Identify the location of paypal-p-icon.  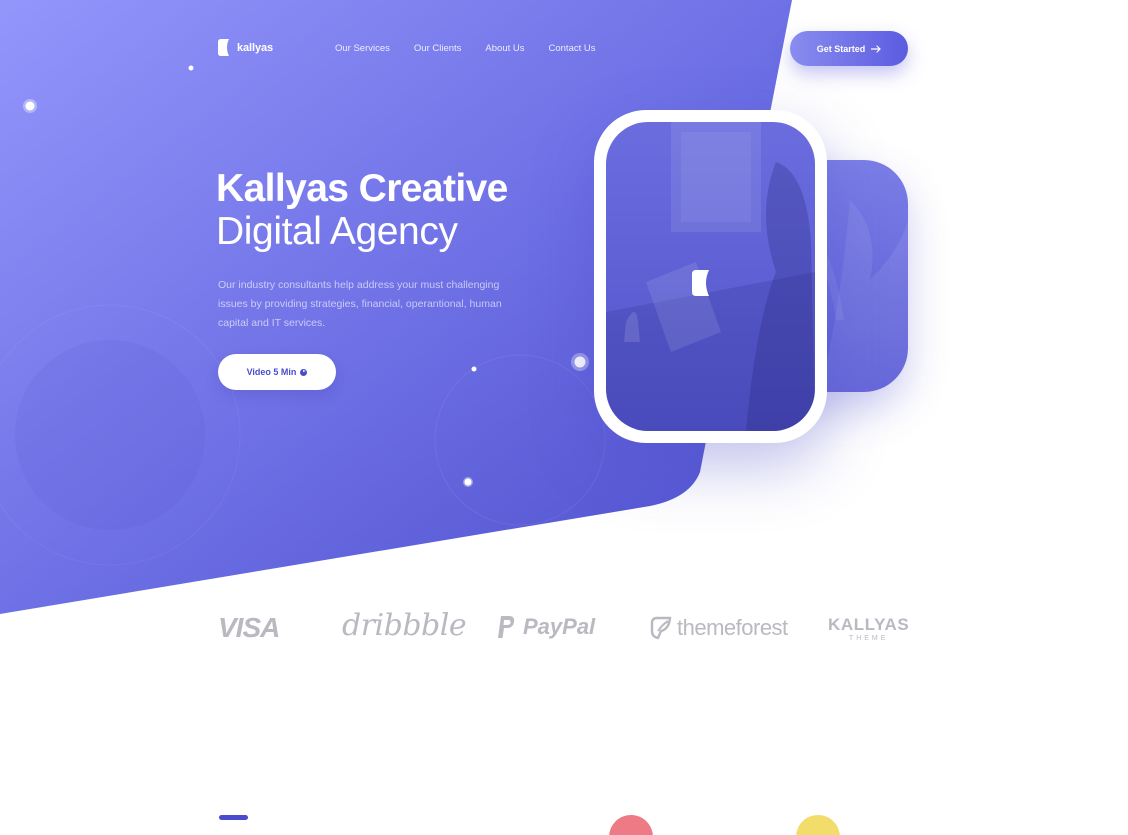
(506, 627).